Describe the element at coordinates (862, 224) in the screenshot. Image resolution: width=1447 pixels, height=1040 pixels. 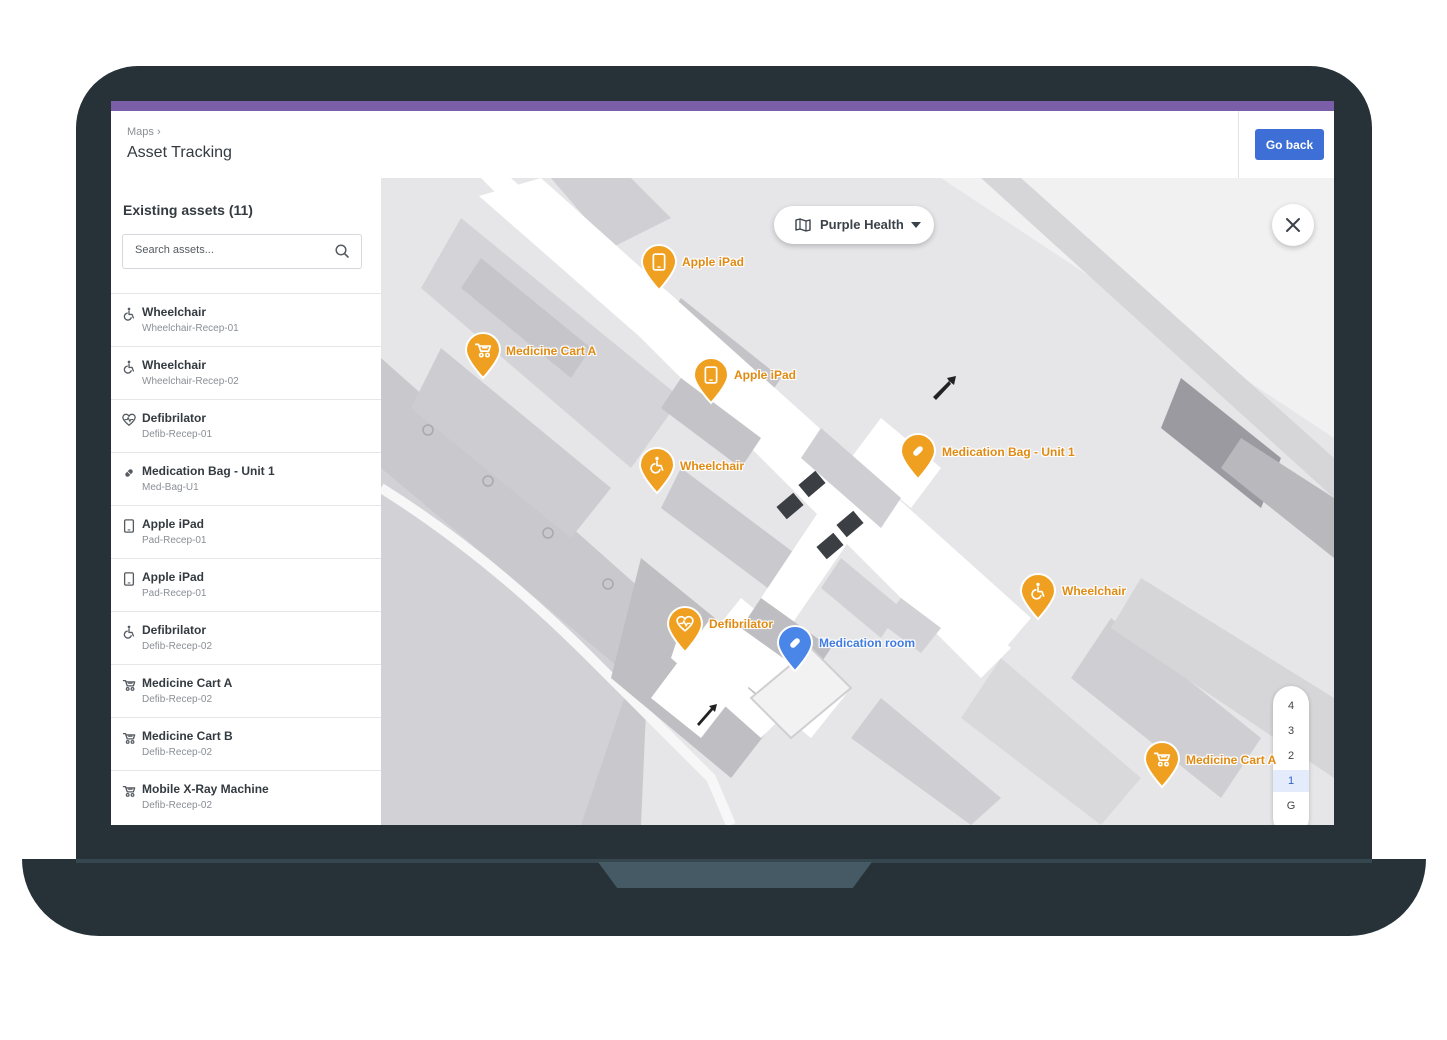
I see `venue-label: Purple Health` at that location.